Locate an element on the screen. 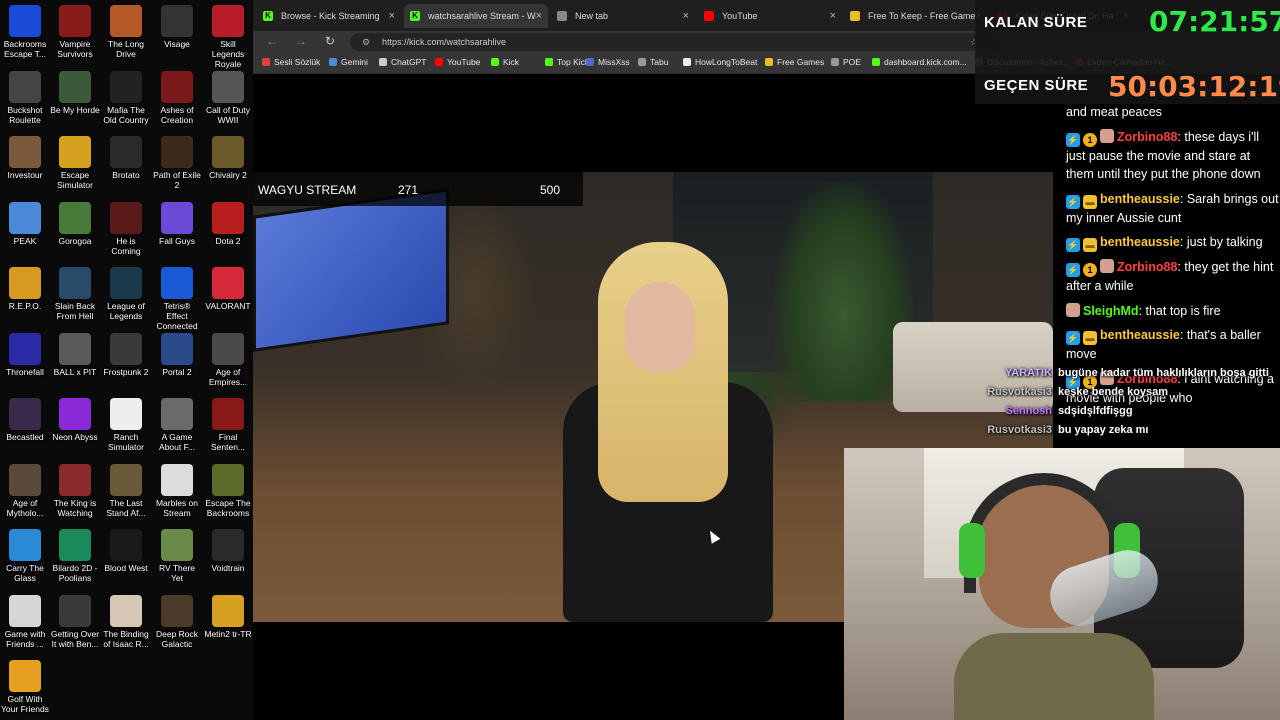  reload-icon: ↻ is located at coordinates (330, 41).